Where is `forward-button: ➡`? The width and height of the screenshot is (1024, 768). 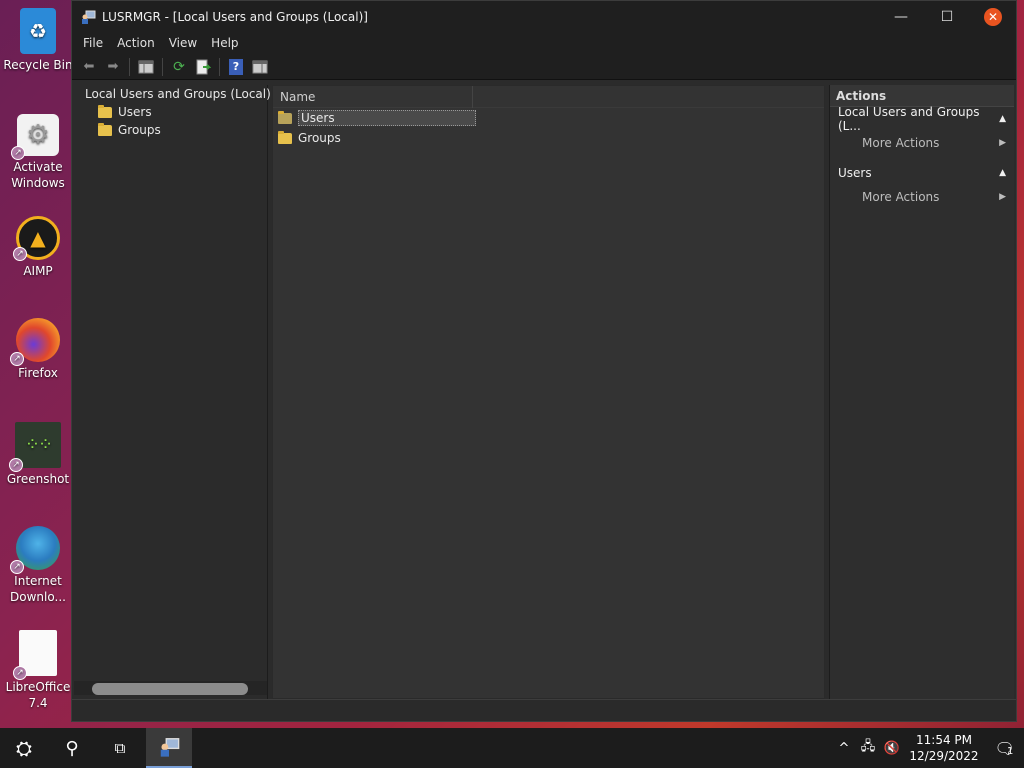 forward-button: ➡ is located at coordinates (113, 67).